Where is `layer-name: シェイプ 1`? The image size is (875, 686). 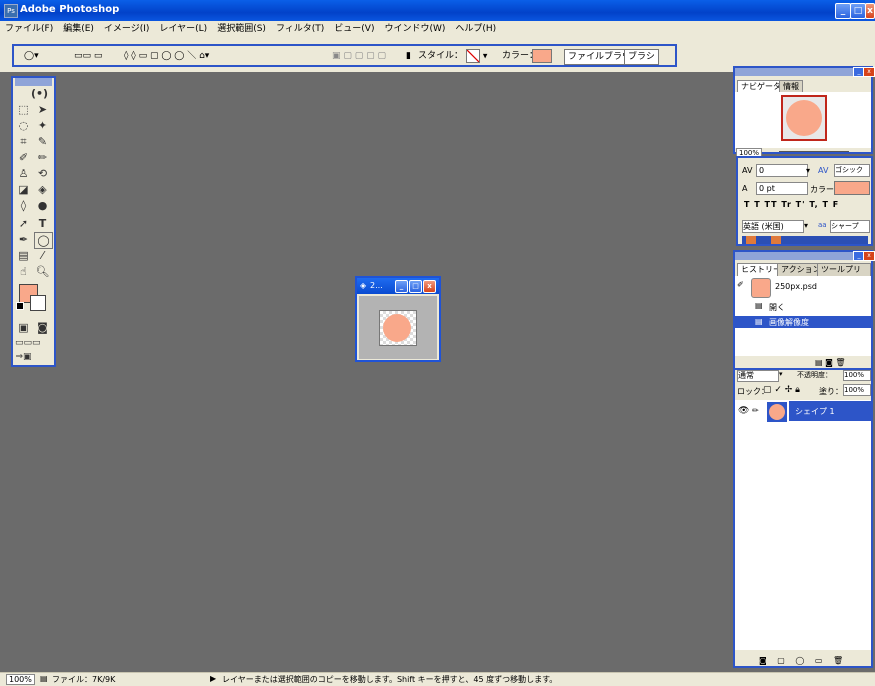
layer-name: シェイプ 1 is located at coordinates (815, 411).